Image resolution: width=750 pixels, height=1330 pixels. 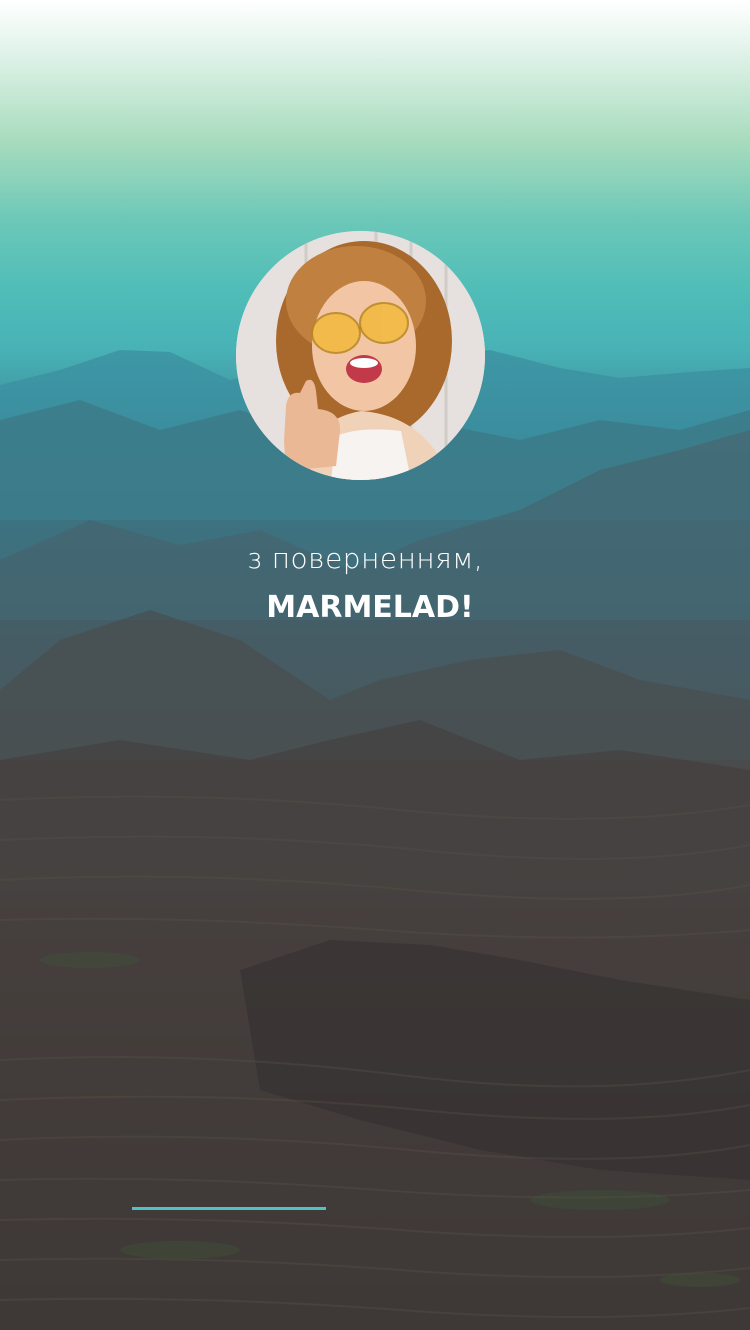 I want to click on loading-progress-fill, so click(x=229, y=1208).